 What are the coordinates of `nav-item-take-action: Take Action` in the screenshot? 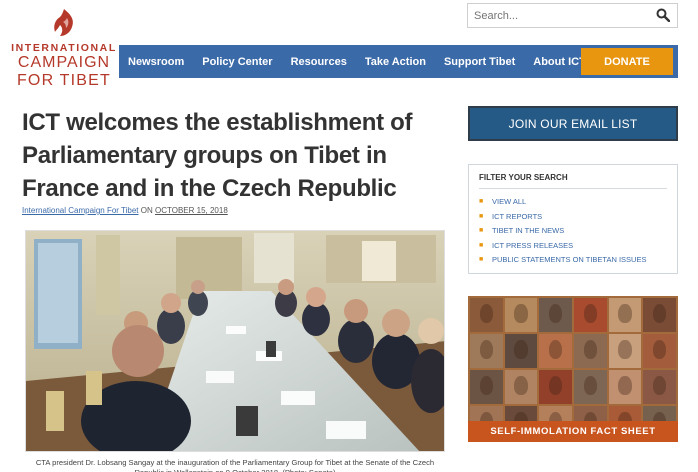 It's located at (395, 62).